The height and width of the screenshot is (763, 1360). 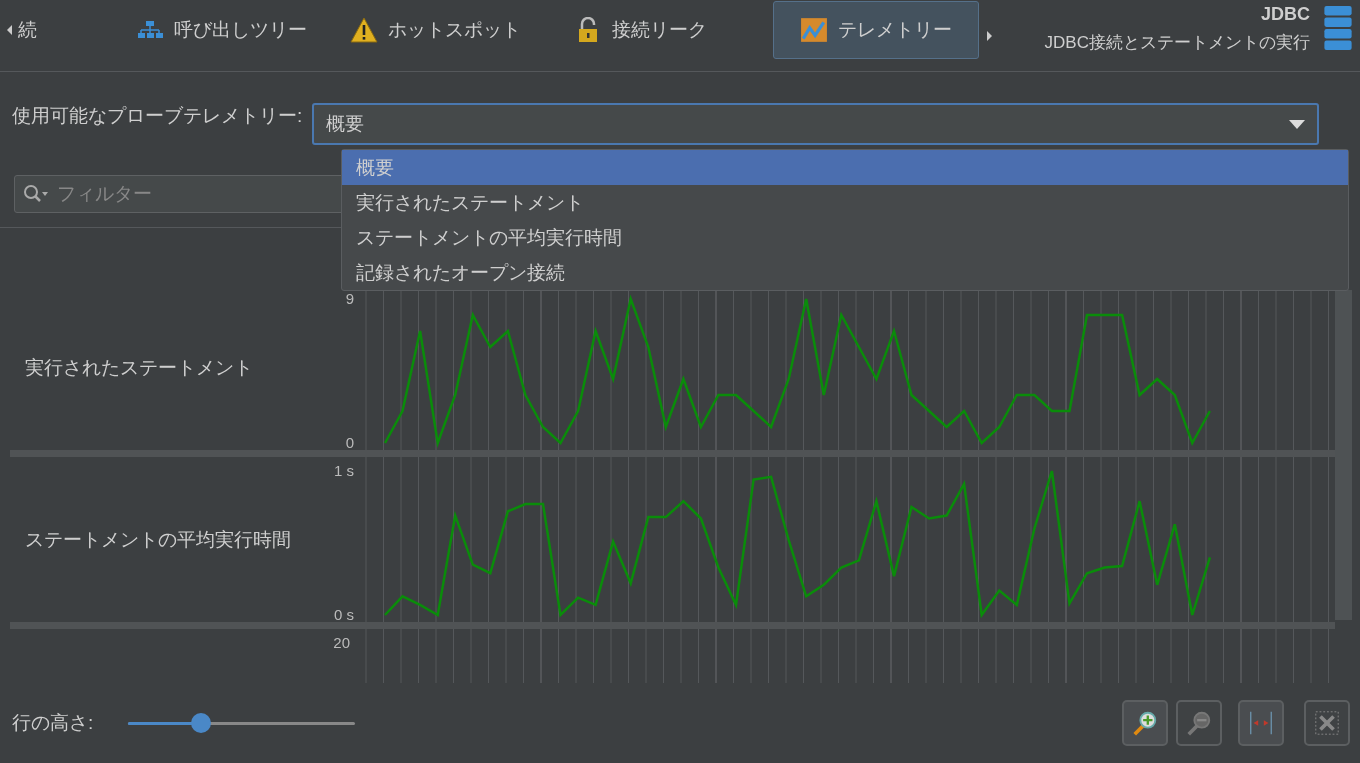 What do you see at coordinates (53, 723) in the screenshot?
I see `row-height-label: 行の高さ:` at bounding box center [53, 723].